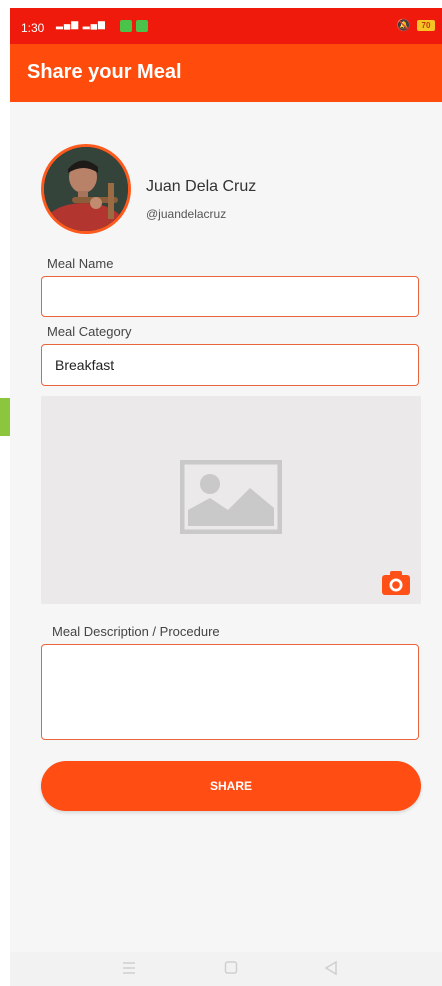  I want to click on mute-icon: 🔕, so click(403, 25).